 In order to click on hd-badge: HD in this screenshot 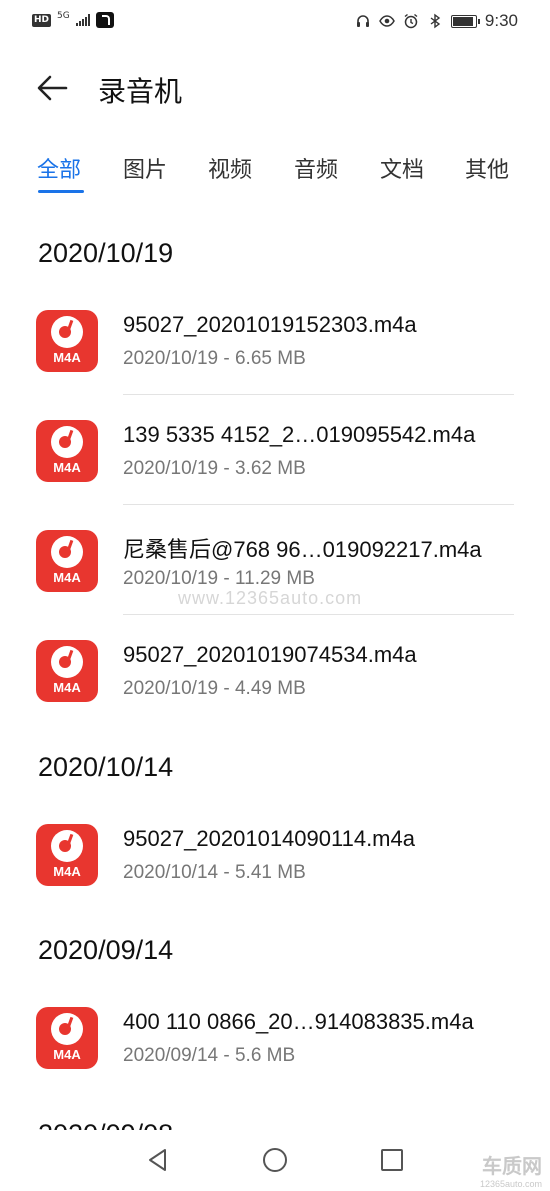, I will do `click(42, 20)`.